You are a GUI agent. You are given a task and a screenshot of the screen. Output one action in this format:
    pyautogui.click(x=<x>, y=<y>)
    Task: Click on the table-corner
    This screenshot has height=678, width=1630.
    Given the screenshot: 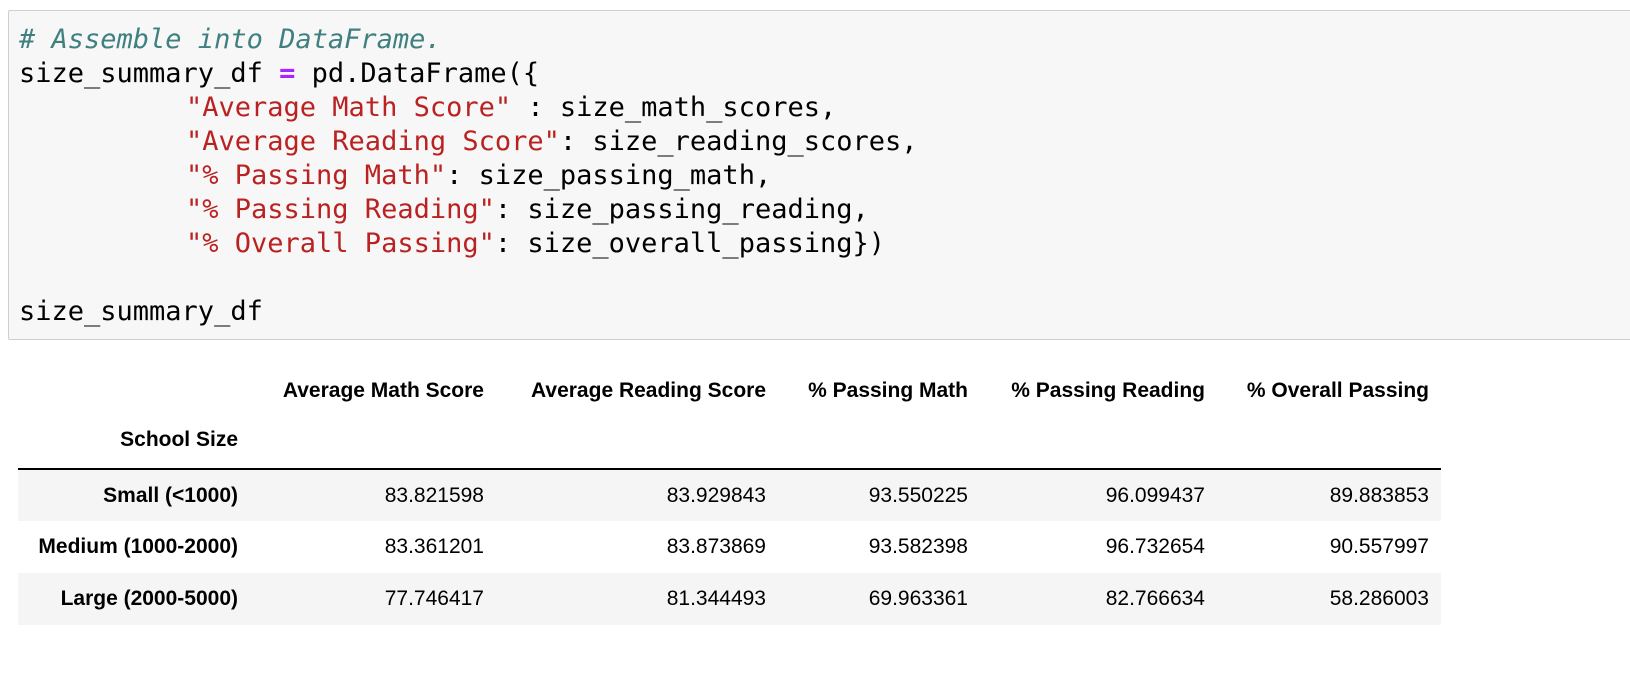 What is the action you would take?
    pyautogui.click(x=134, y=391)
    